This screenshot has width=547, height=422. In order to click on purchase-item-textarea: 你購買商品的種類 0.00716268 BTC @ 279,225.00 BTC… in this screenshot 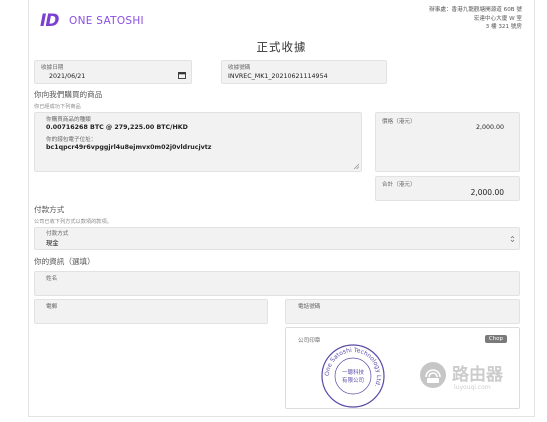, I will do `click(198, 142)`.